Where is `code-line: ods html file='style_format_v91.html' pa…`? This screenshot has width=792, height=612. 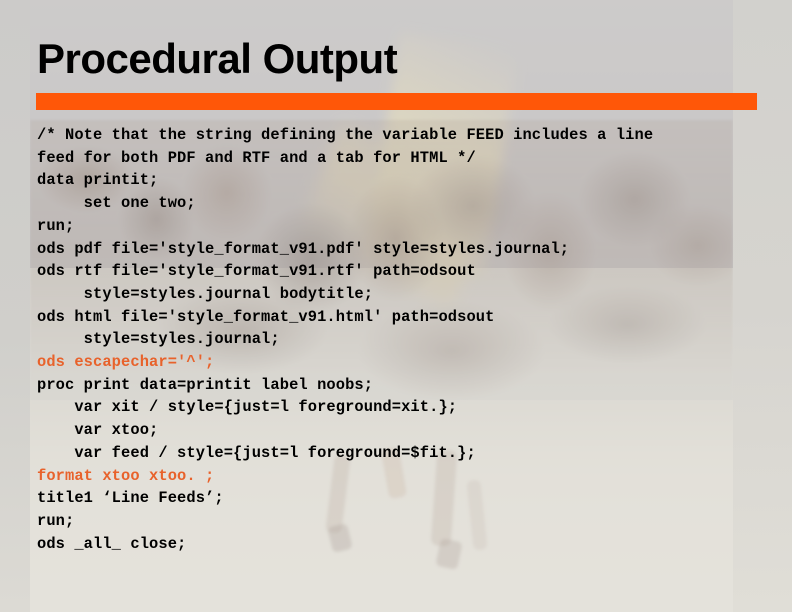
code-line: ods html file='style_format_v91.html' pa… is located at coordinates (266, 316).